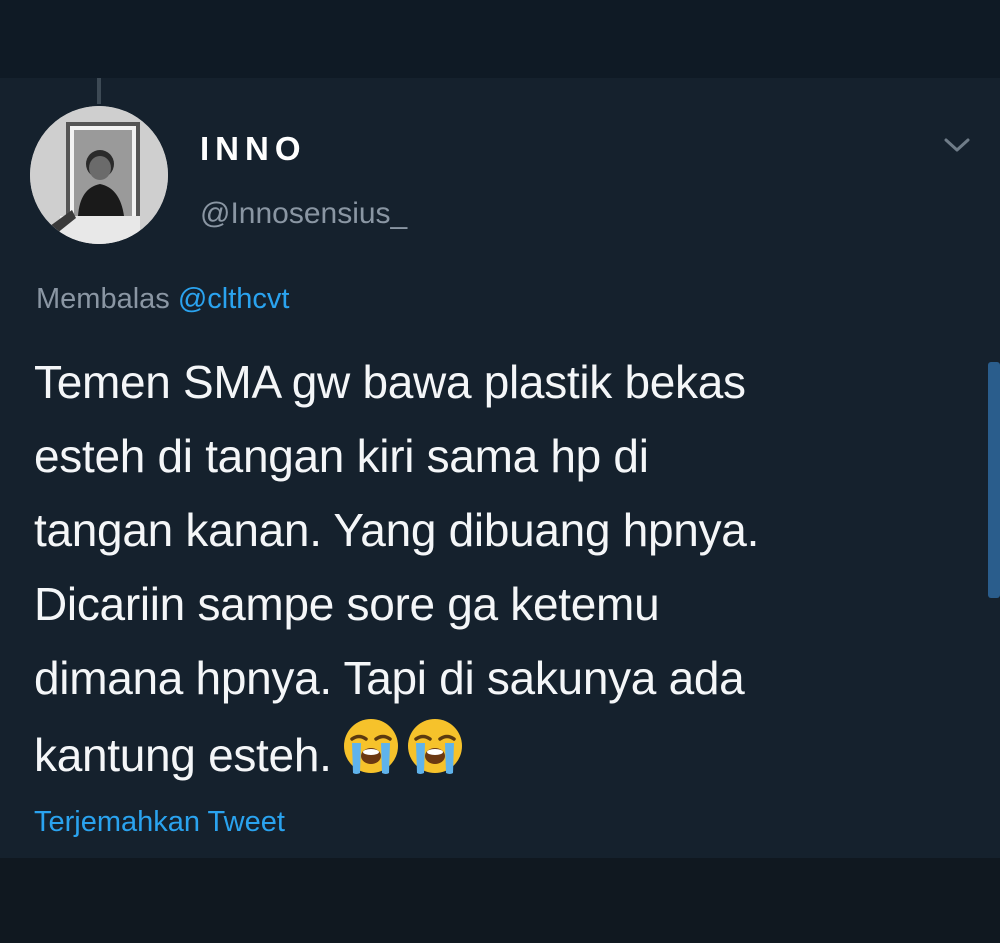 The height and width of the screenshot is (943, 1000). What do you see at coordinates (234, 299) in the screenshot?
I see `reply-to-handle: @clthcvt` at bounding box center [234, 299].